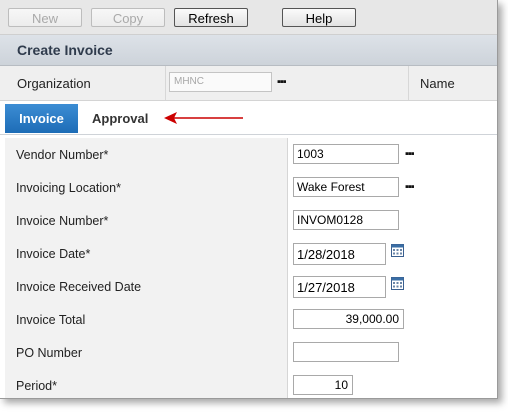 This screenshot has height=412, width=508. I want to click on form-row-invoice-received-date: Invoice Received Date 1/27/2018, so click(251, 287).